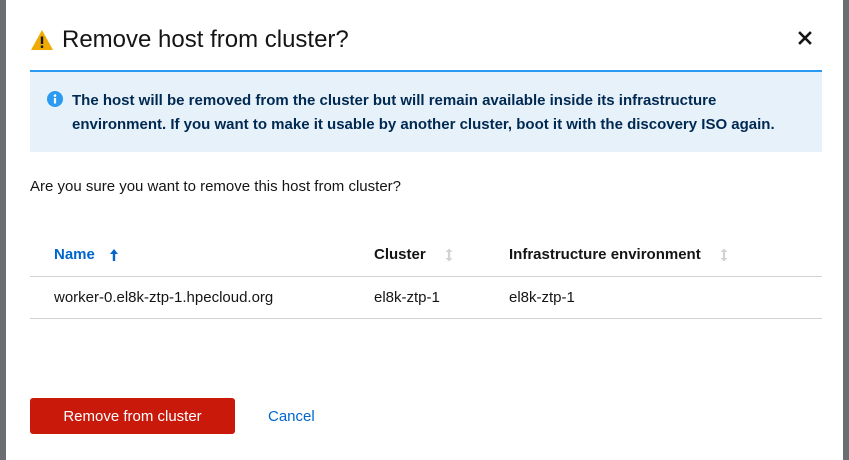 Image resolution: width=849 pixels, height=460 pixels. Describe the element at coordinates (407, 297) in the screenshot. I see `cluster-cell: el8k-ztp-1` at that location.